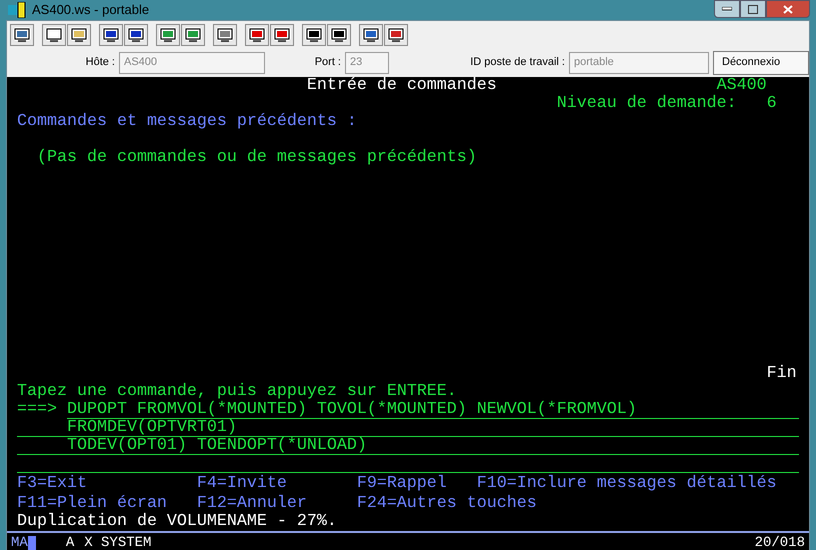 The height and width of the screenshot is (550, 816). What do you see at coordinates (118, 542) in the screenshot?
I see `system-indicator: X SYSTEM` at bounding box center [118, 542].